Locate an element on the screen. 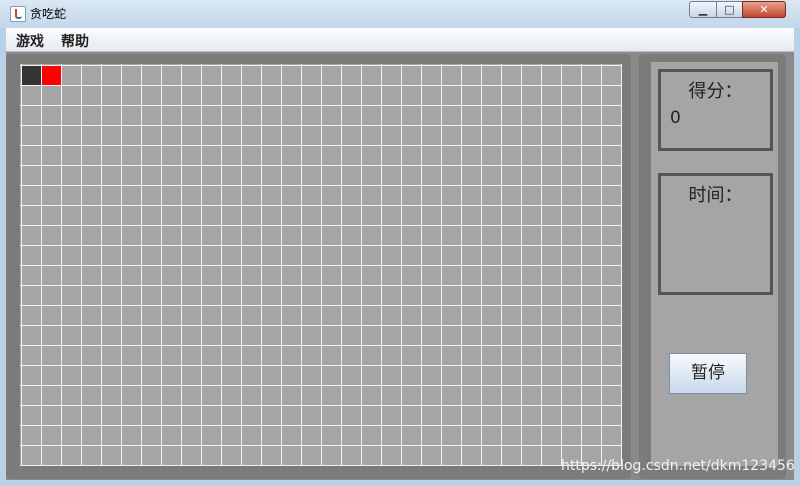 This screenshot has height=486, width=800. watermark: https://blog.csdn.net/dkm123456 is located at coordinates (678, 466).